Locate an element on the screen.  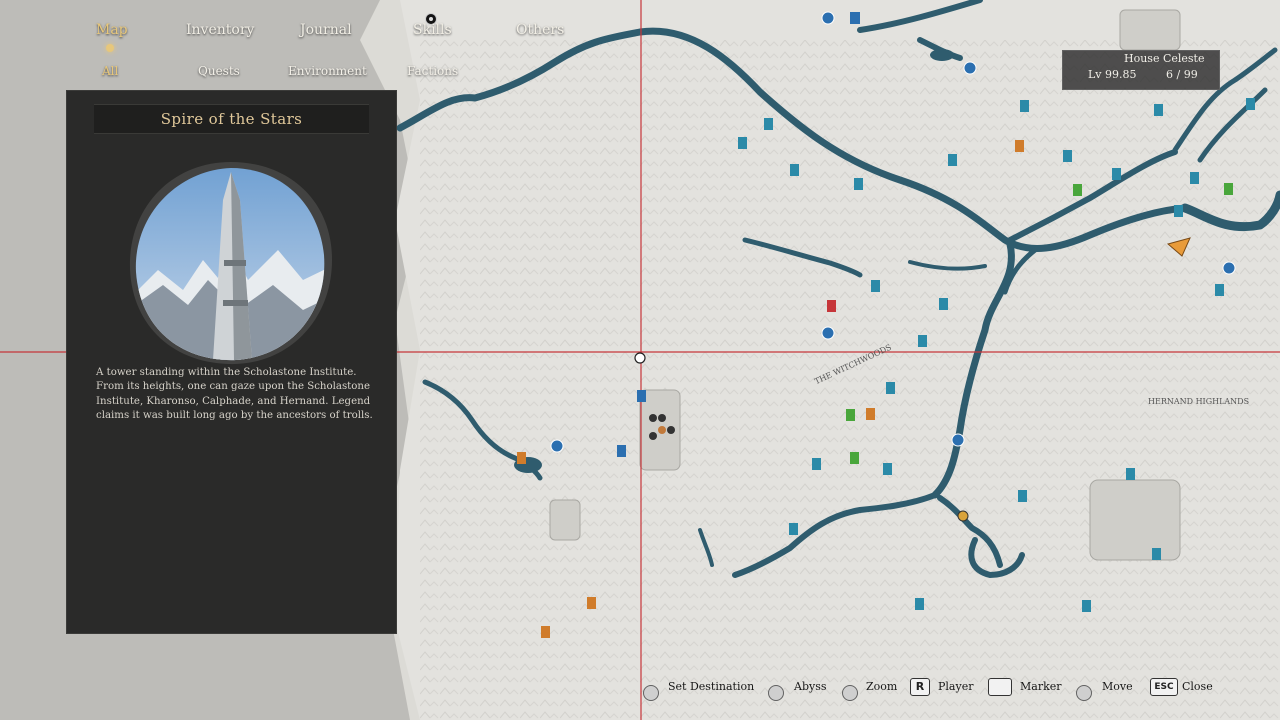
location-title: Spire of the Stars is located at coordinates (231, 119).